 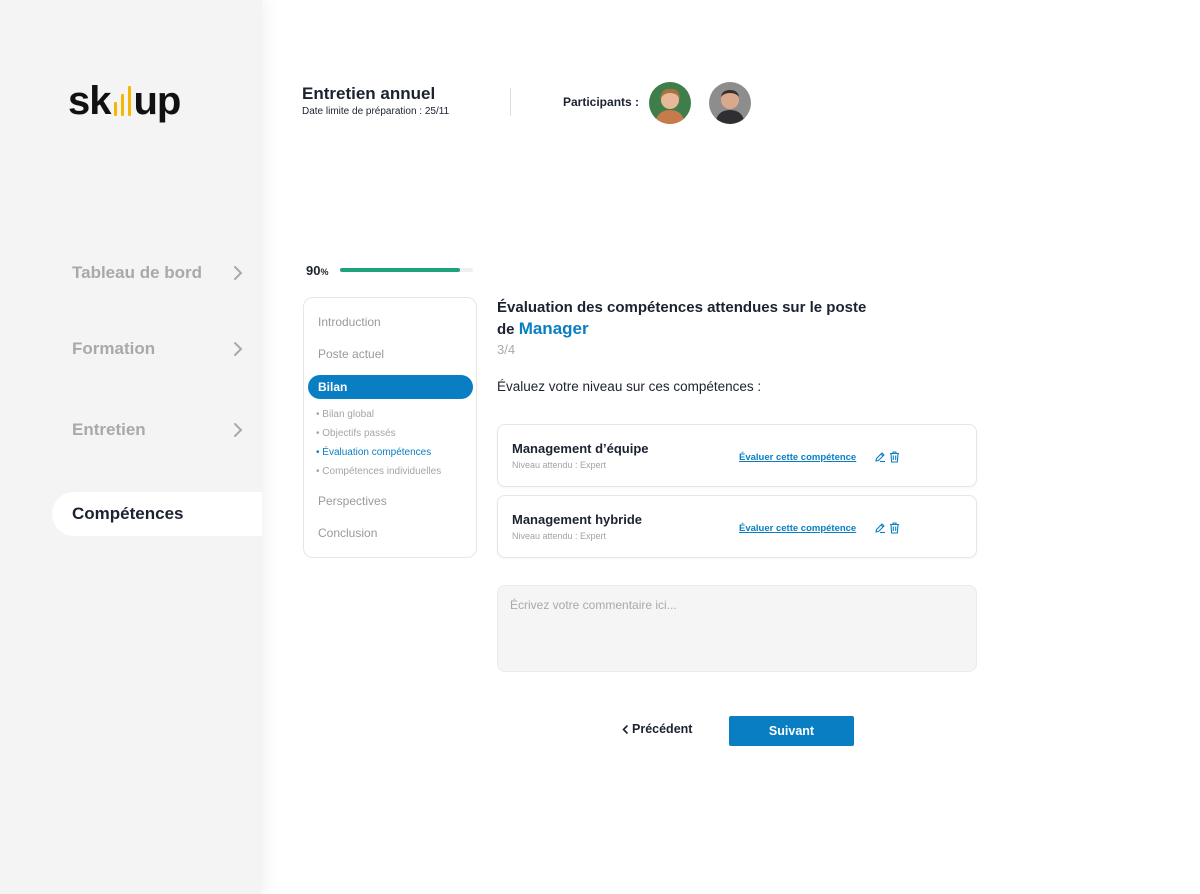 I want to click on progress-percent: 90%, so click(x=317, y=270).